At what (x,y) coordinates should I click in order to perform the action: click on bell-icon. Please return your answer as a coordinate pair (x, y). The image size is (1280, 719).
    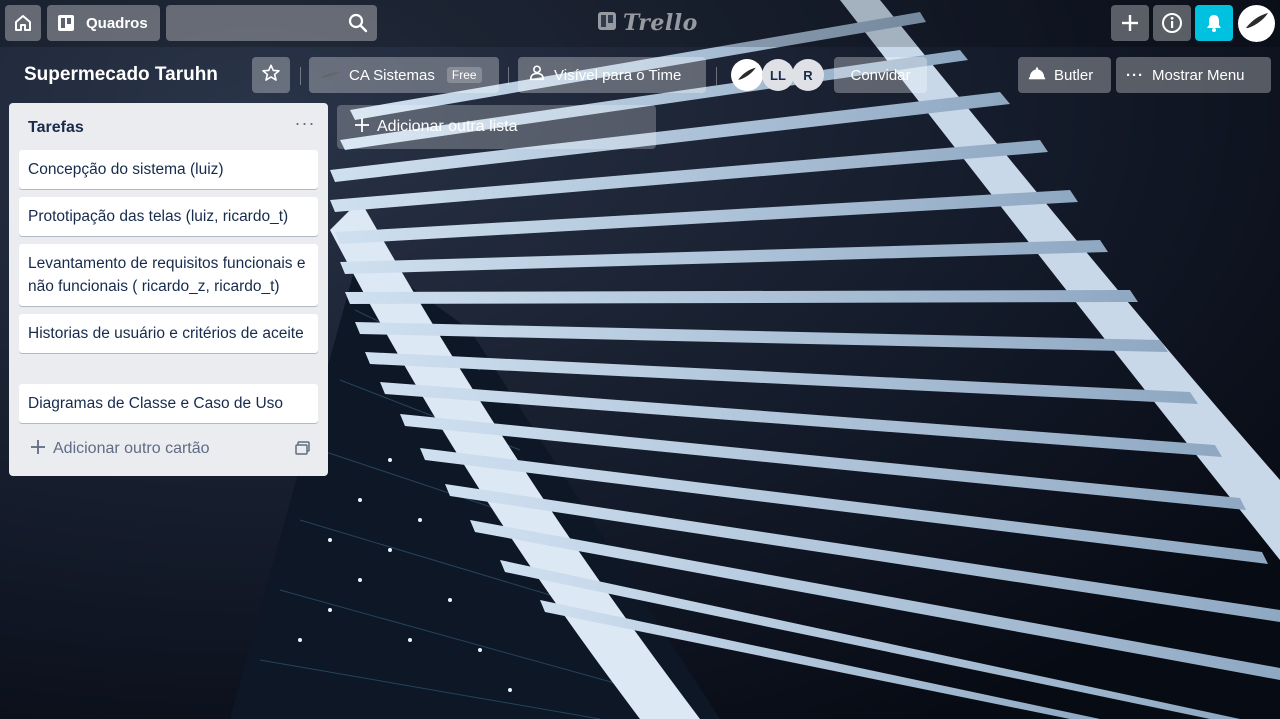
    Looking at the image, I should click on (1214, 23).